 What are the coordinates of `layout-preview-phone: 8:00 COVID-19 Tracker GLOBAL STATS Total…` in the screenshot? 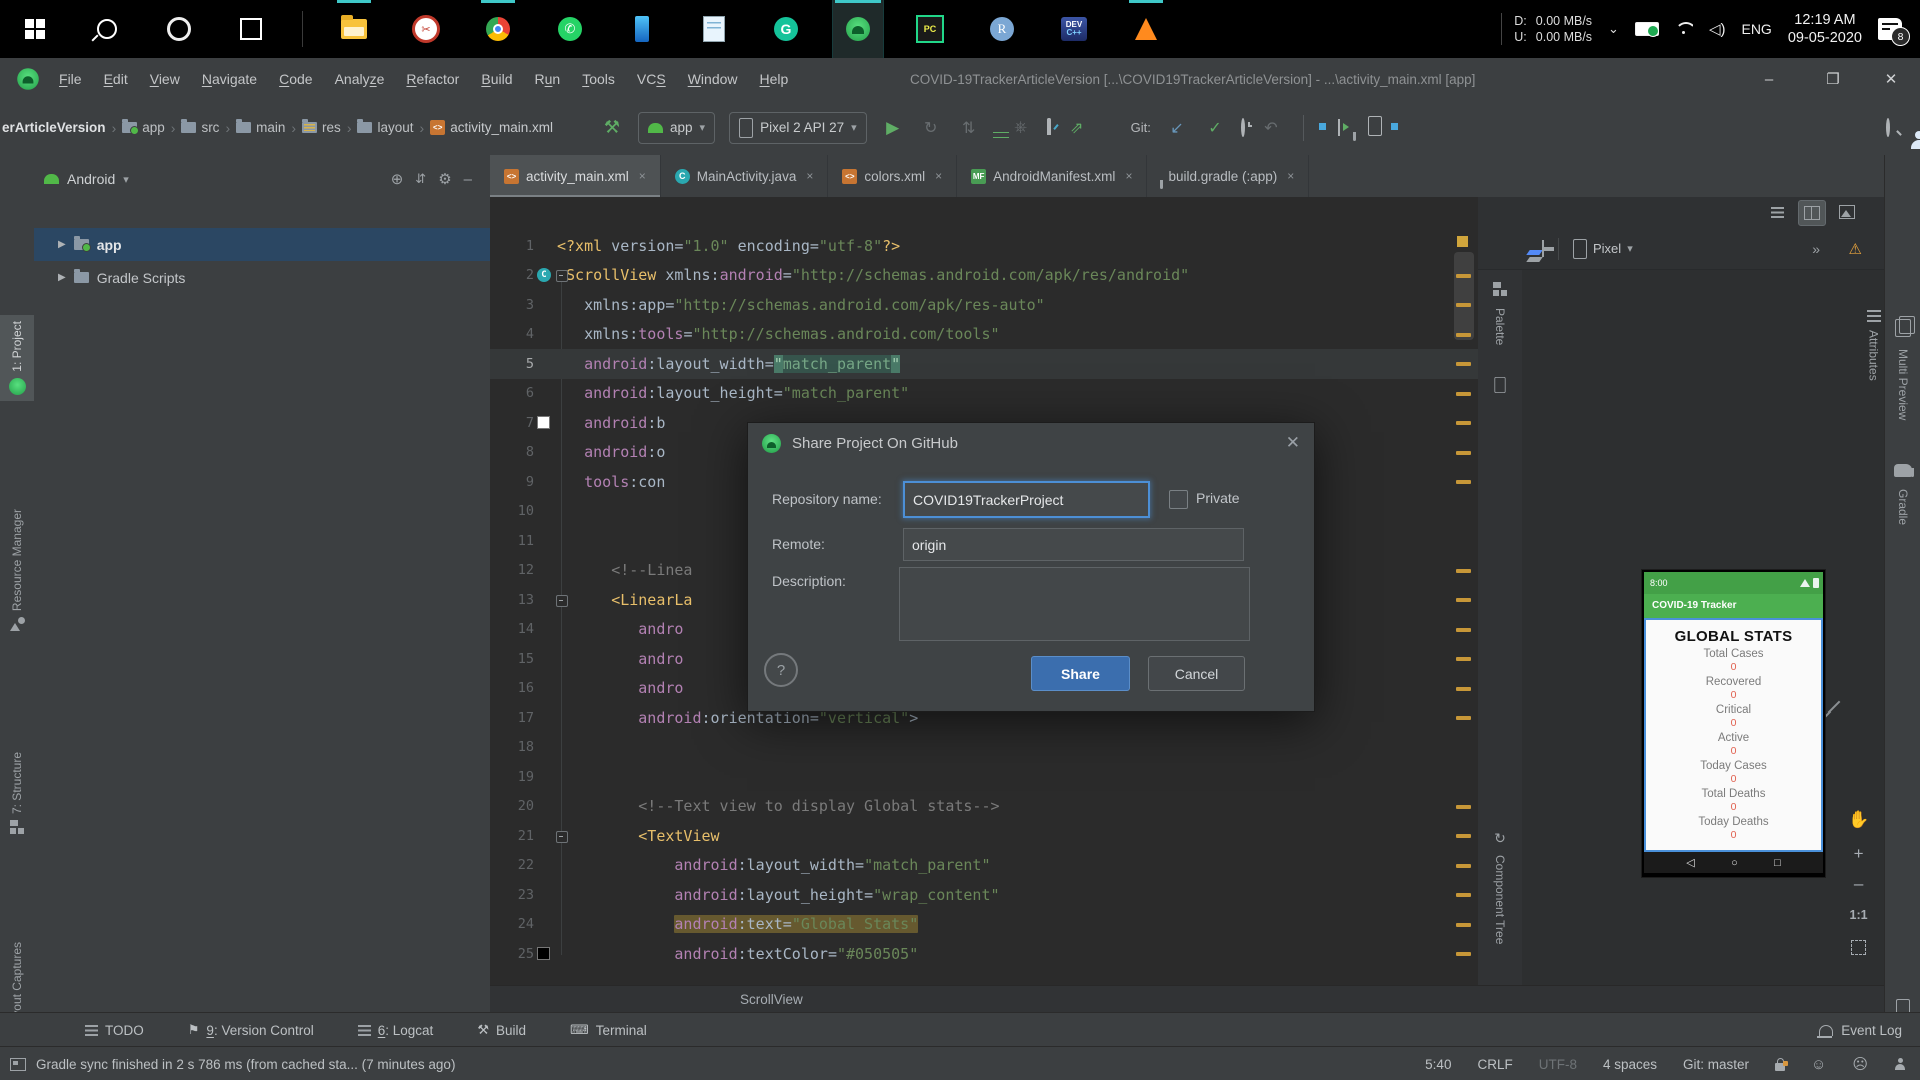 It's located at (1733, 723).